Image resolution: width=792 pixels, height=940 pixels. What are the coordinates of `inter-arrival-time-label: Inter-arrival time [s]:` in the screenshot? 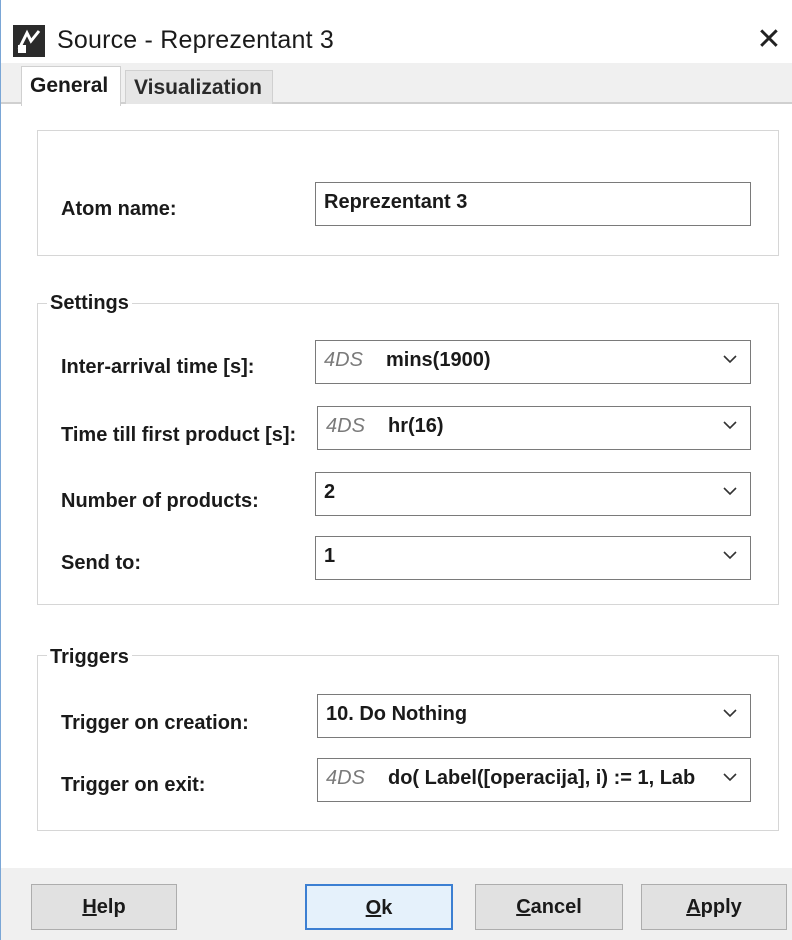 It's located at (158, 367).